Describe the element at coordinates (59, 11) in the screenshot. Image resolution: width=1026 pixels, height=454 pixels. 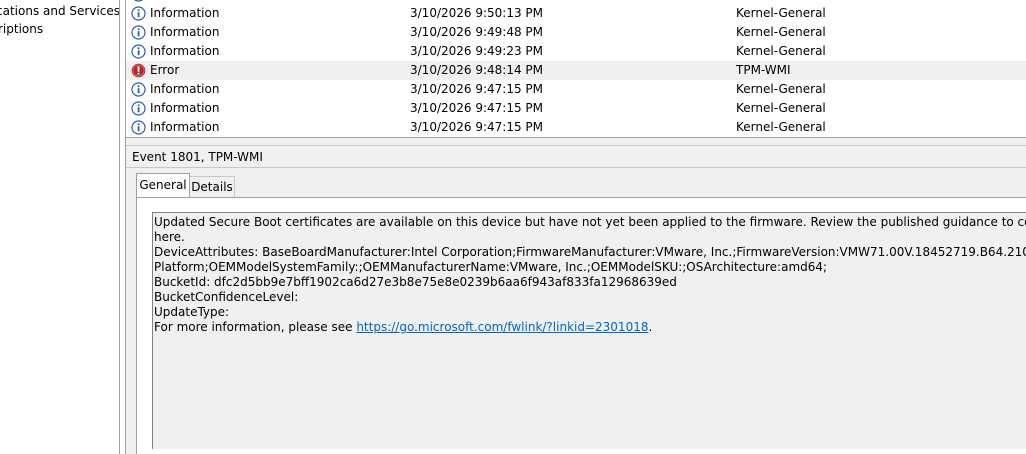
I see `tree-item-applications-and-services-logs: cations and Services Lo` at that location.